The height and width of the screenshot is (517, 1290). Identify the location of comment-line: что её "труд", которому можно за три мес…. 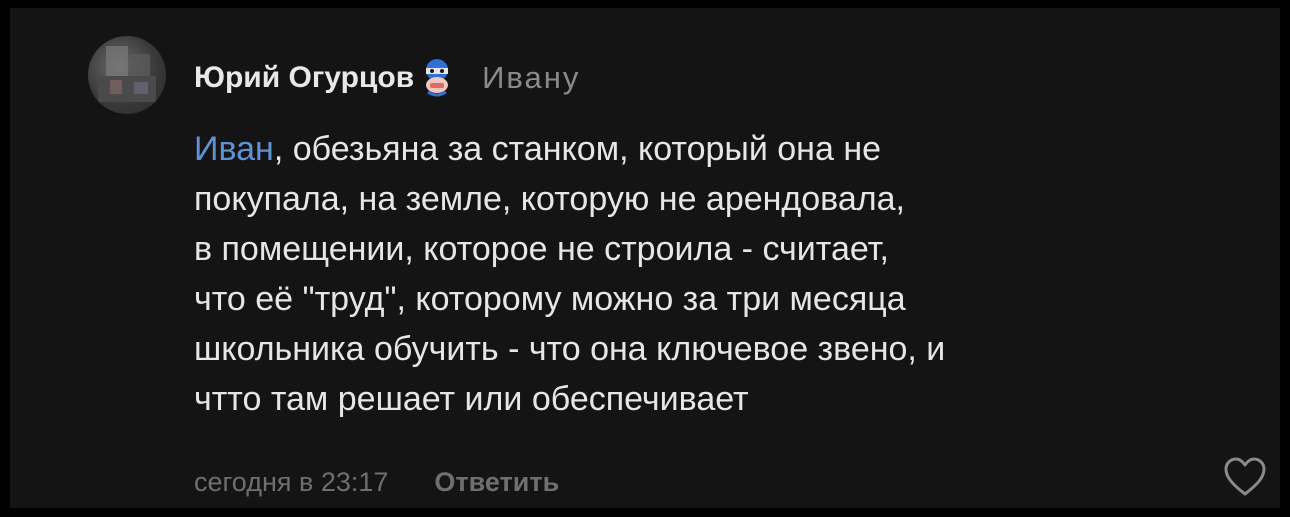
(550, 299).